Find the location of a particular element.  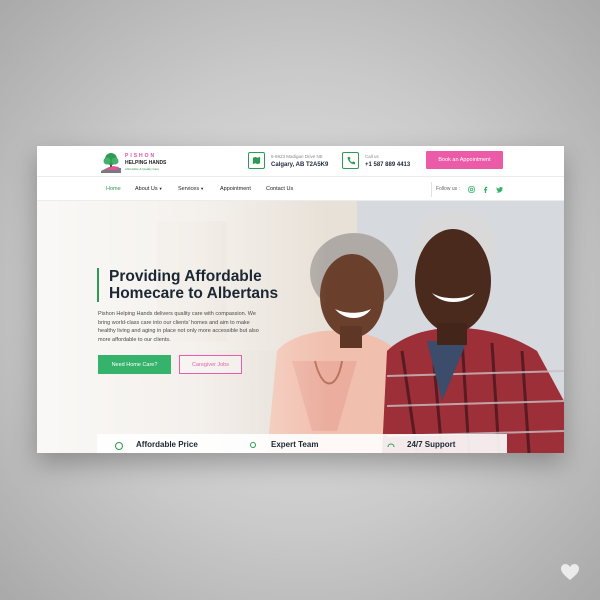

facebook-icon is located at coordinates (485, 189).